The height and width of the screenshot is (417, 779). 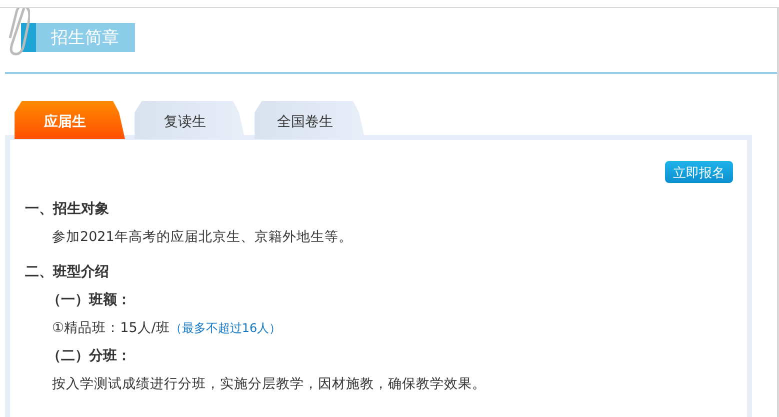 What do you see at coordinates (111, 328) in the screenshot?
I see `class-size-text: ①精品班：15人/班` at bounding box center [111, 328].